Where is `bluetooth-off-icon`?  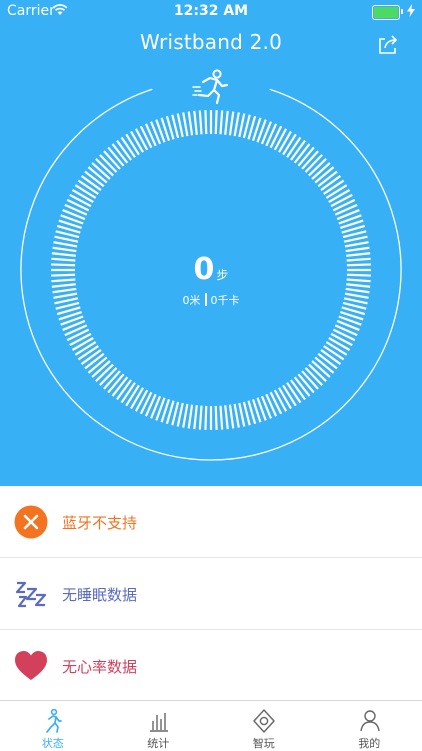 bluetooth-off-icon is located at coordinates (31, 522).